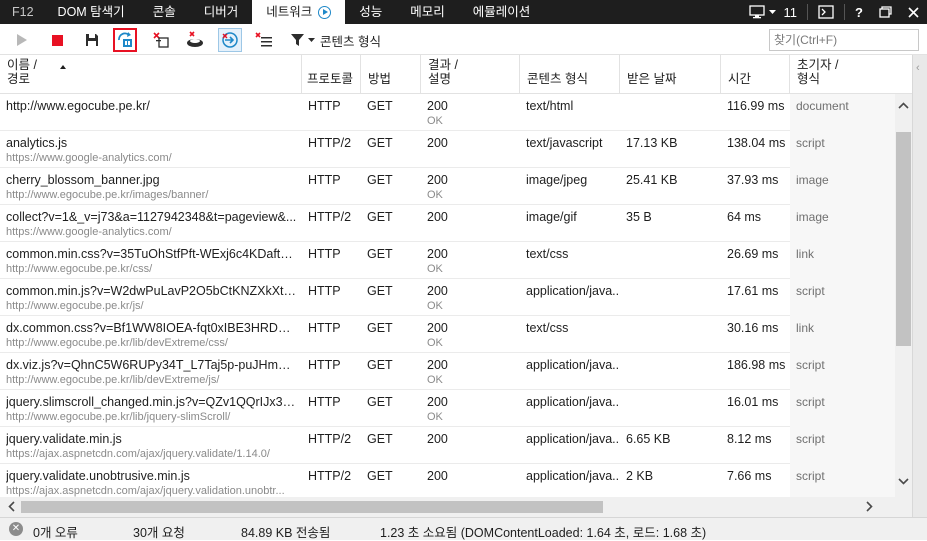 This screenshot has width=927, height=541. What do you see at coordinates (195, 40) in the screenshot?
I see `clear-browser-cache-icon` at bounding box center [195, 40].